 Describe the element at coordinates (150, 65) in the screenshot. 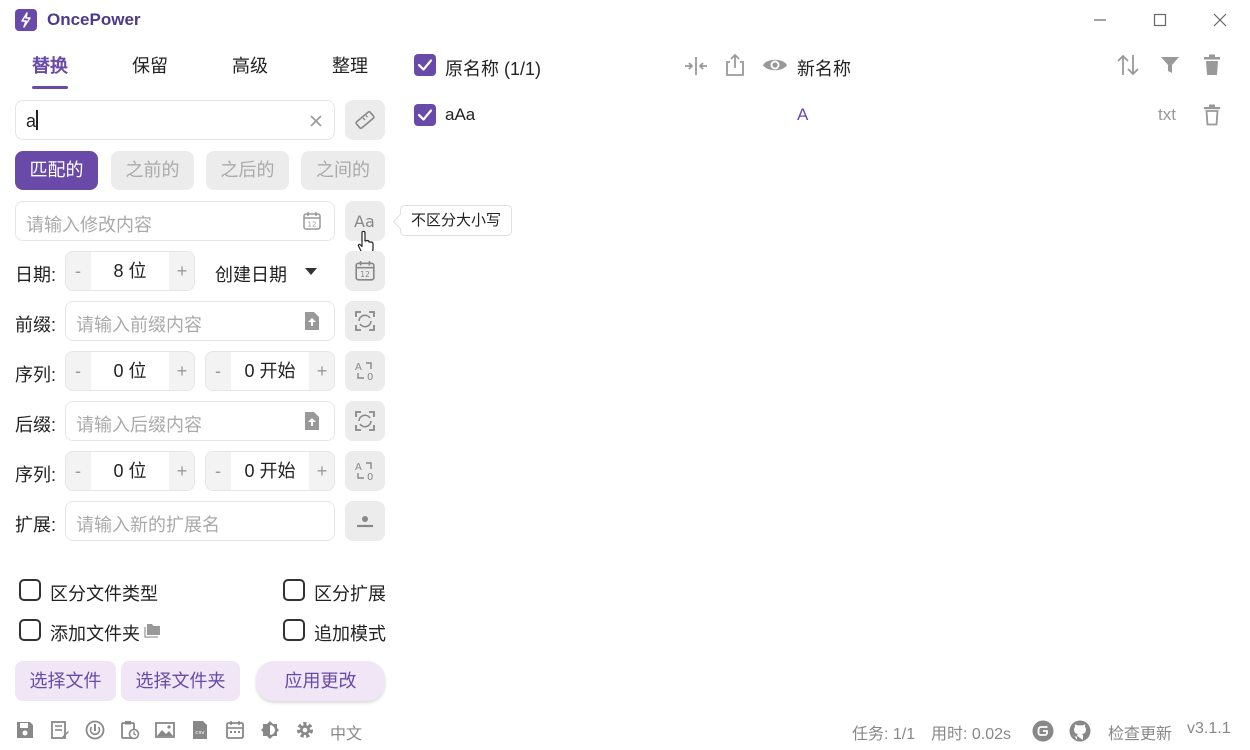

I see `tab-keep: 保留` at that location.